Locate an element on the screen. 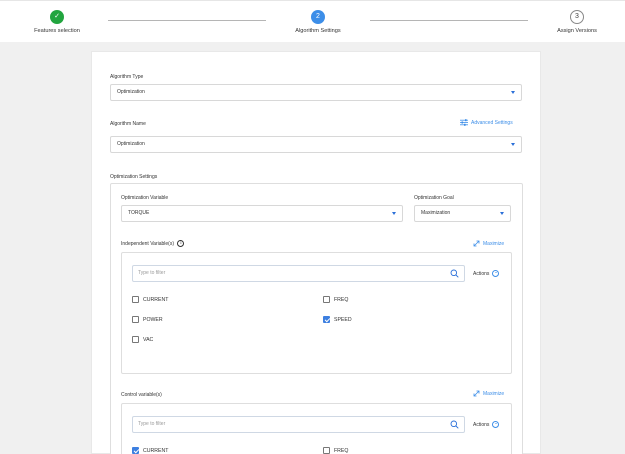 The image size is (625, 454). control-actions-menu: Actions is located at coordinates (486, 424).